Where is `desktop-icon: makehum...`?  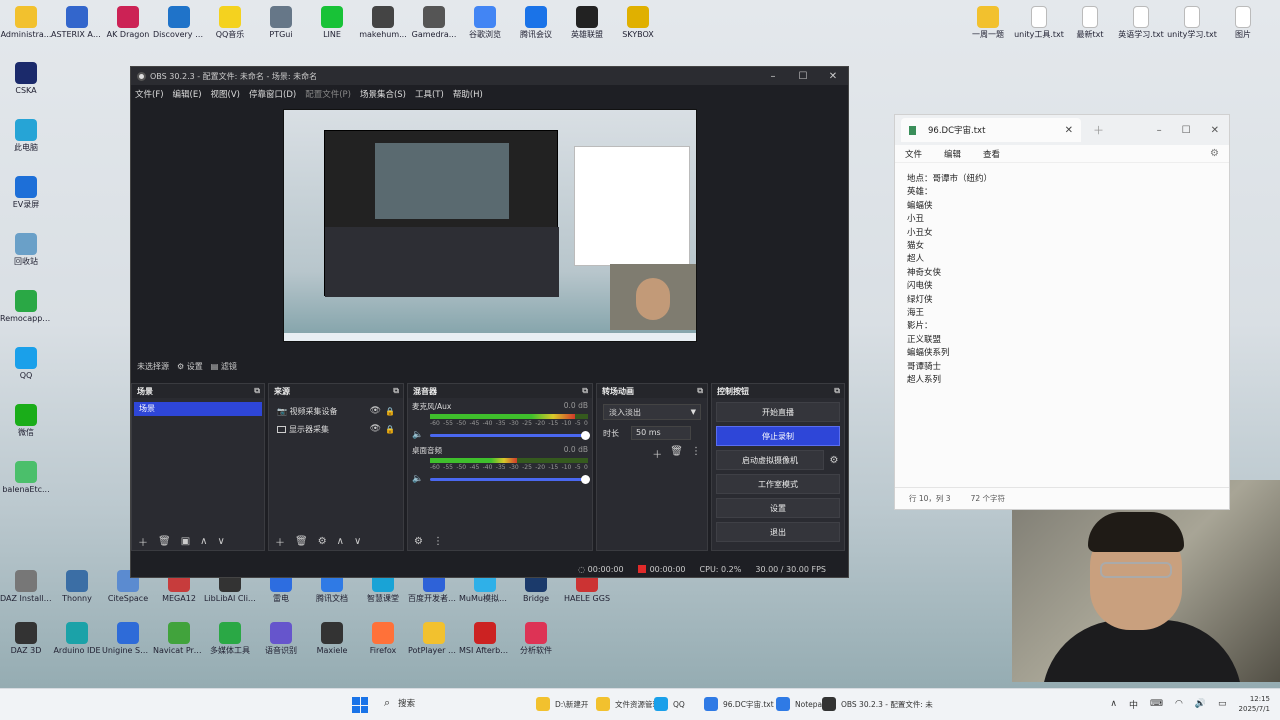 desktop-icon: makehum... is located at coordinates (383, 22).